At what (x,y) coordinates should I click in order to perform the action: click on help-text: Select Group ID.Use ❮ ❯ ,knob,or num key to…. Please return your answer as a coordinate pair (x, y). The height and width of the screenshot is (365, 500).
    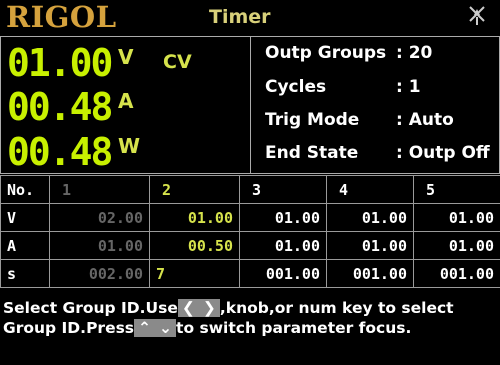
    Looking at the image, I should click on (250, 318).